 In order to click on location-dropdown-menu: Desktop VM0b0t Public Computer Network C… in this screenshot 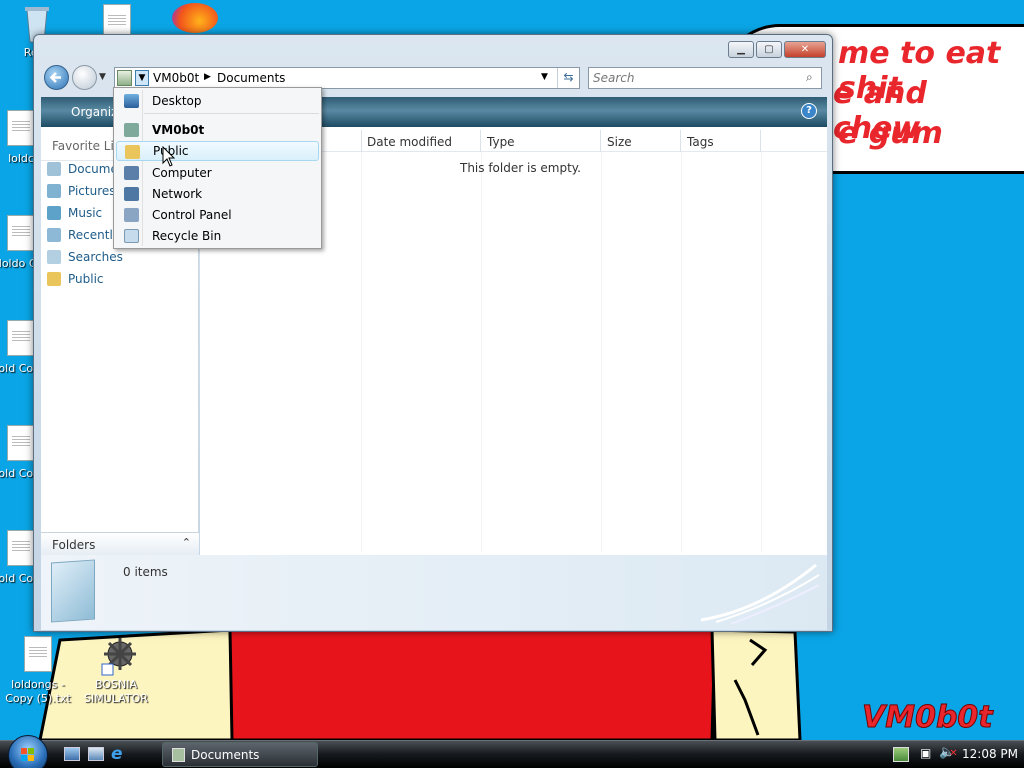, I will do `click(217, 168)`.